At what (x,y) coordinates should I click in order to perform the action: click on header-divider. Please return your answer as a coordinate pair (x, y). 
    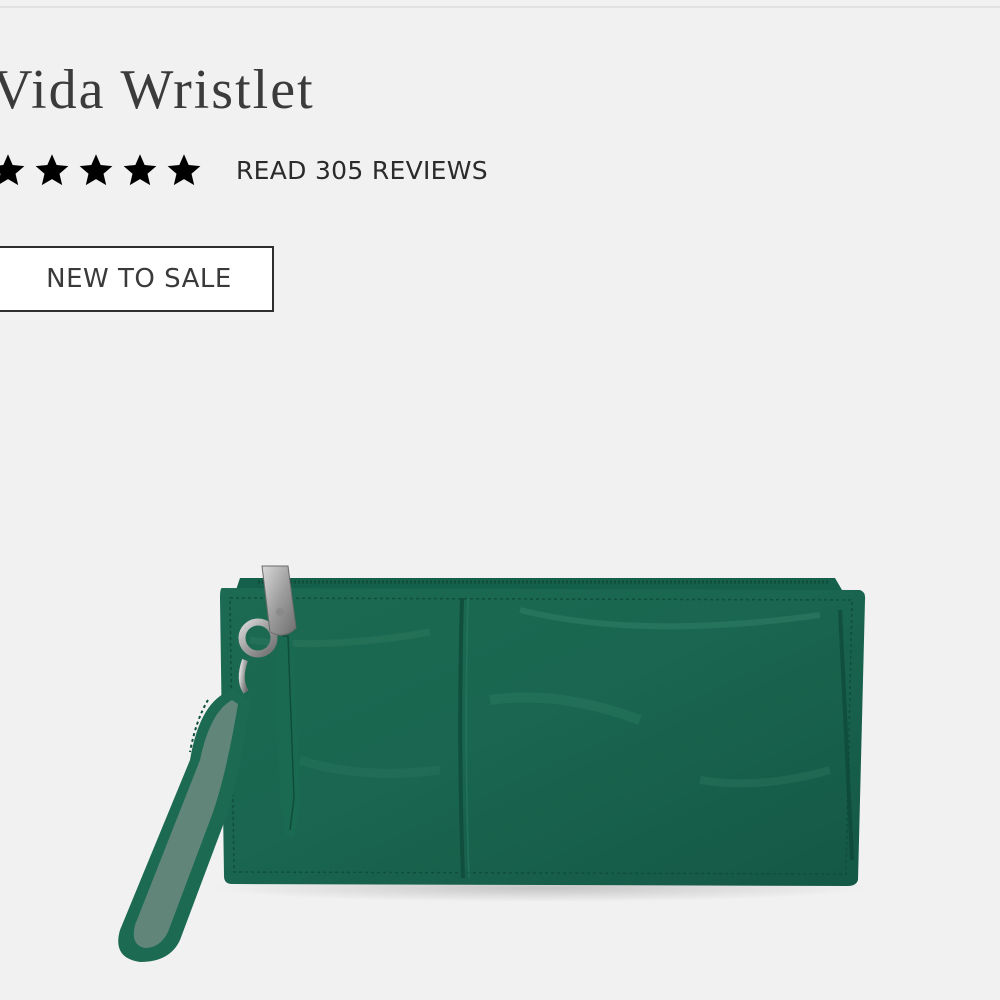
    Looking at the image, I should click on (500, 7).